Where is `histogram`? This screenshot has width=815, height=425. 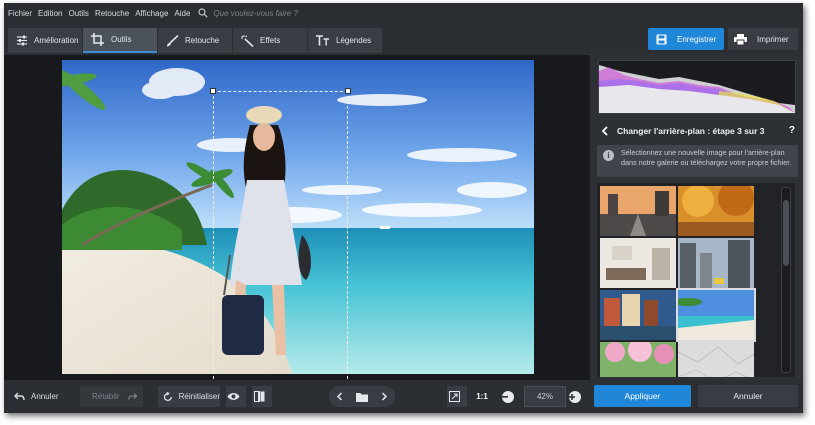
histogram is located at coordinates (697, 87).